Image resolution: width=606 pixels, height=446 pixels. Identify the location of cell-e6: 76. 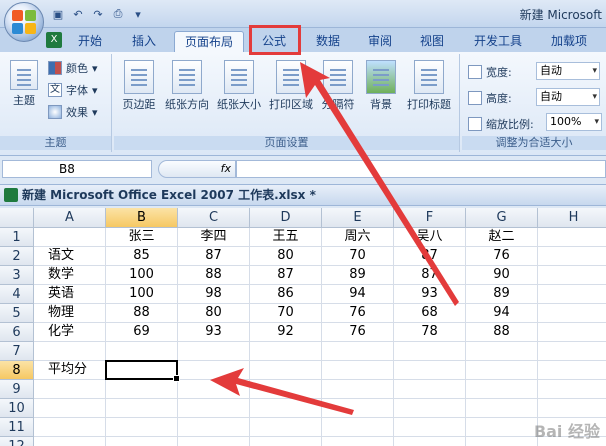
(358, 332).